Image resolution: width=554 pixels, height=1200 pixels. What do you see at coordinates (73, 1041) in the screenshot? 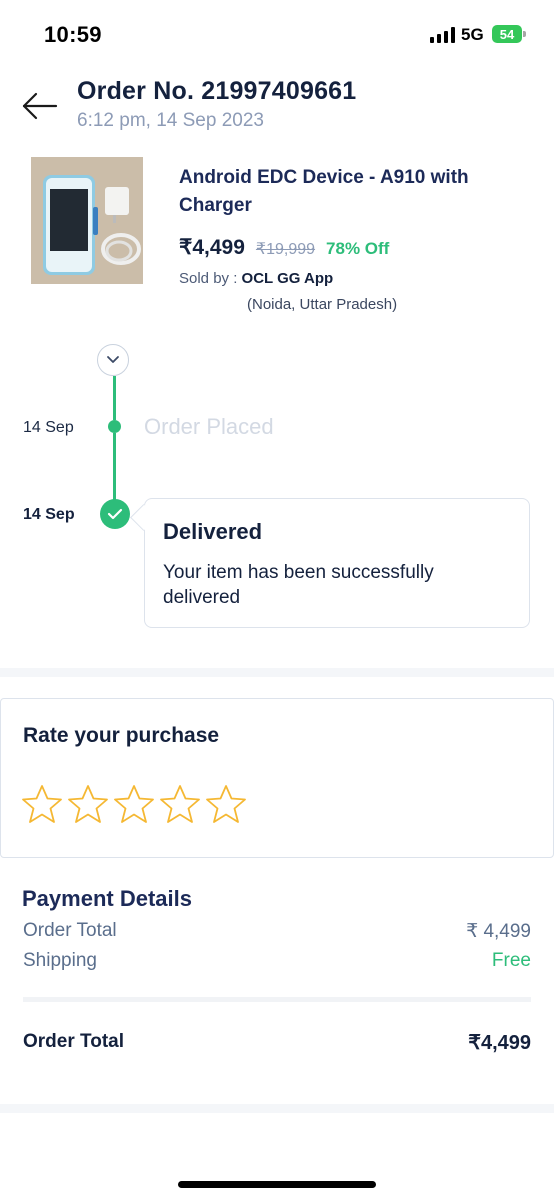
I see `order-total-label: Order Total` at bounding box center [73, 1041].